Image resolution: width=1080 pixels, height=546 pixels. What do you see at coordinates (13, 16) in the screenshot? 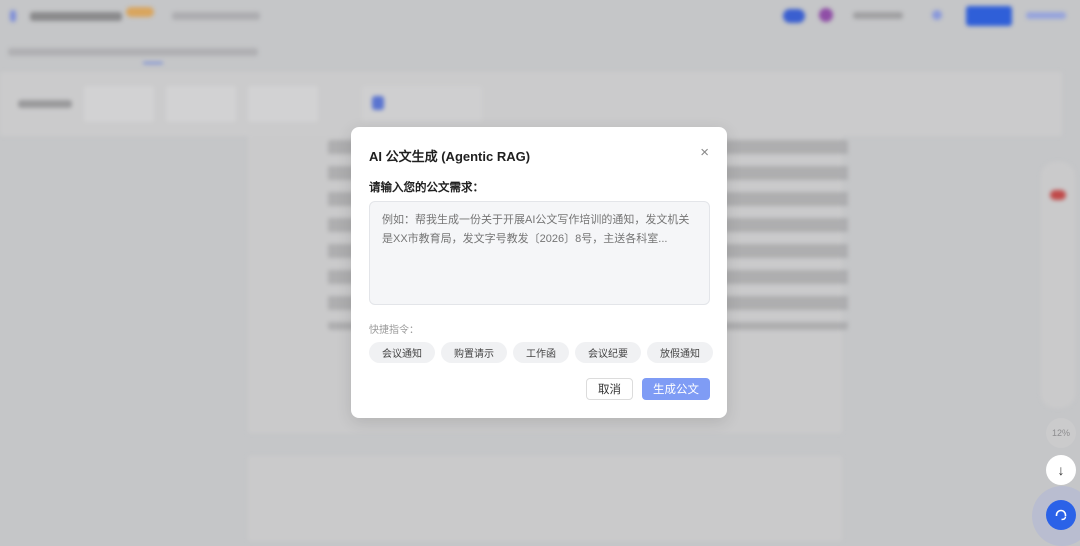
I see `logo-icon` at bounding box center [13, 16].